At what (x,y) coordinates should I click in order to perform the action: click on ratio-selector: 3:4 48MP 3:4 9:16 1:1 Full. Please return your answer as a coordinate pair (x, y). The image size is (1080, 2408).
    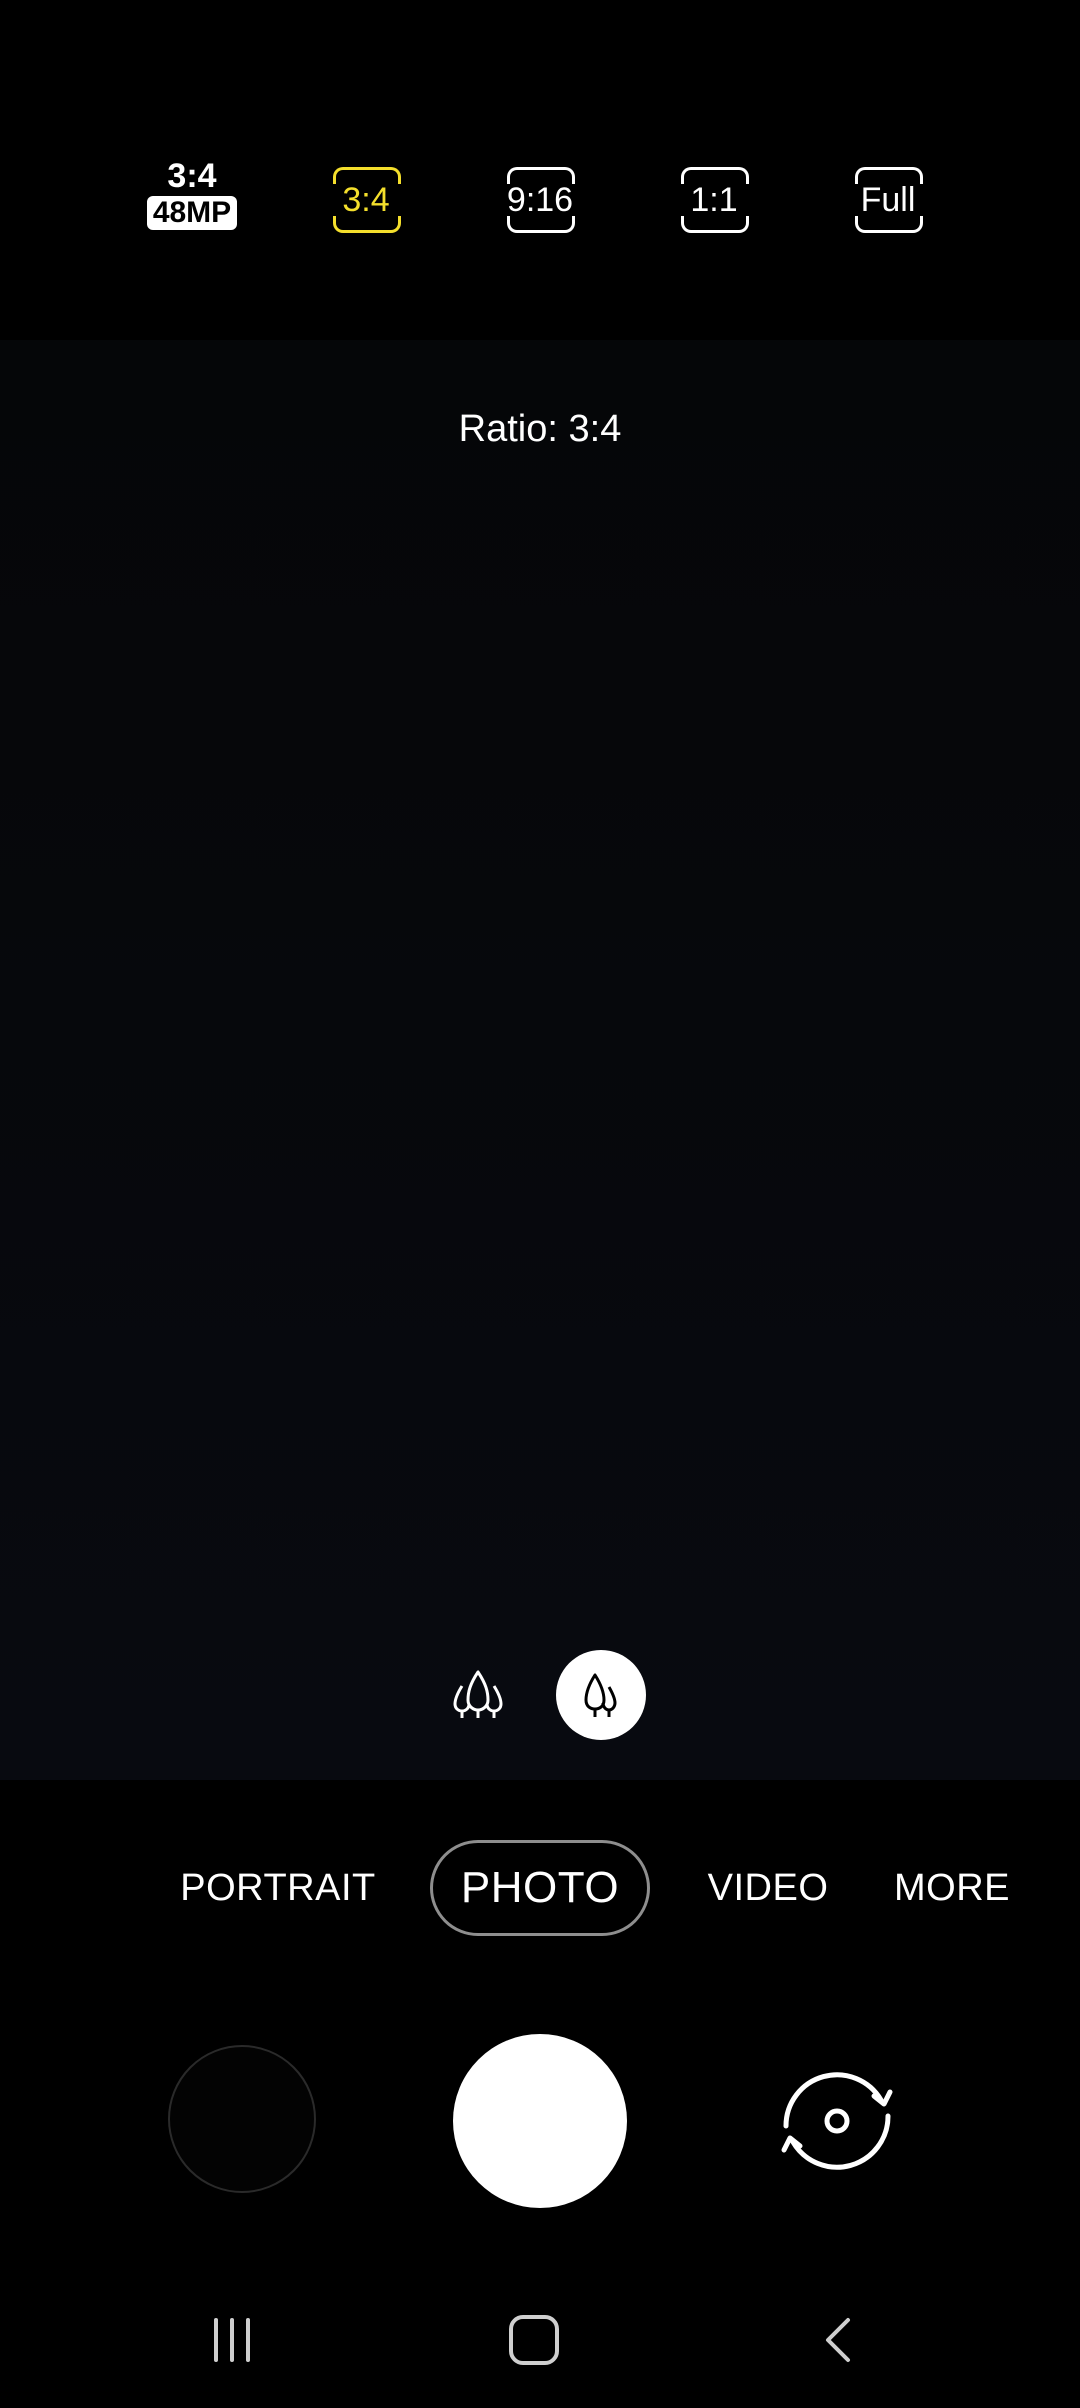
    Looking at the image, I should click on (540, 200).